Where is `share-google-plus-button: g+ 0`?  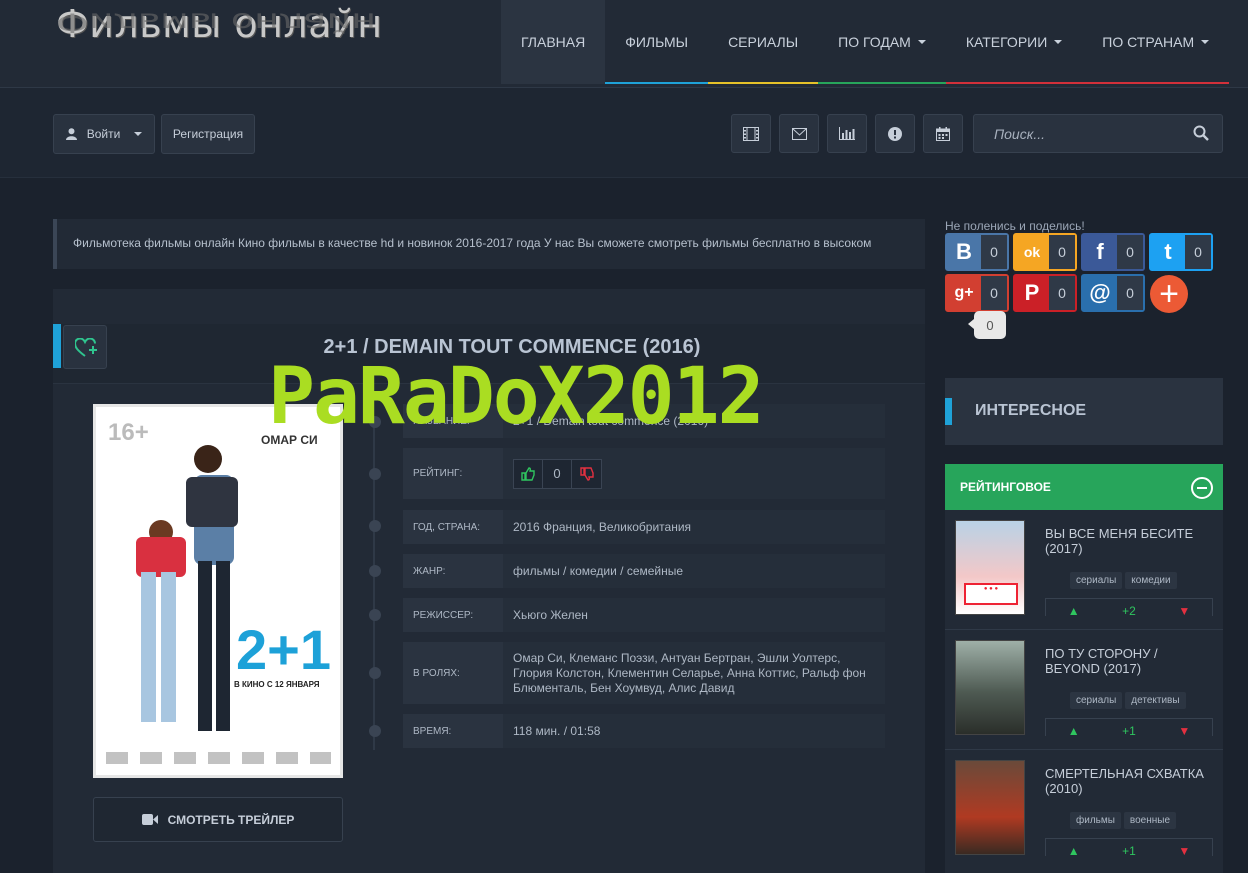 share-google-plus-button: g+ 0 is located at coordinates (977, 293).